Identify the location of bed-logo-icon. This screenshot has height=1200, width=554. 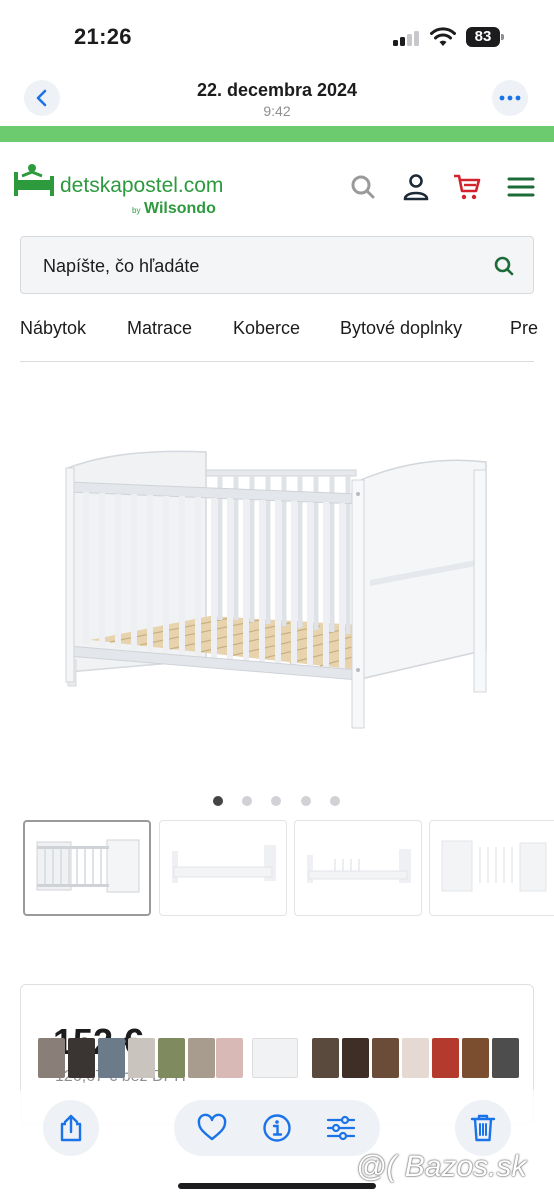
(34, 180).